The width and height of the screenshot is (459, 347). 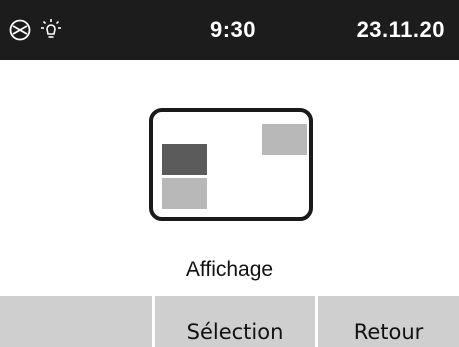 I want to click on light-bulb-icon, so click(x=51, y=30).